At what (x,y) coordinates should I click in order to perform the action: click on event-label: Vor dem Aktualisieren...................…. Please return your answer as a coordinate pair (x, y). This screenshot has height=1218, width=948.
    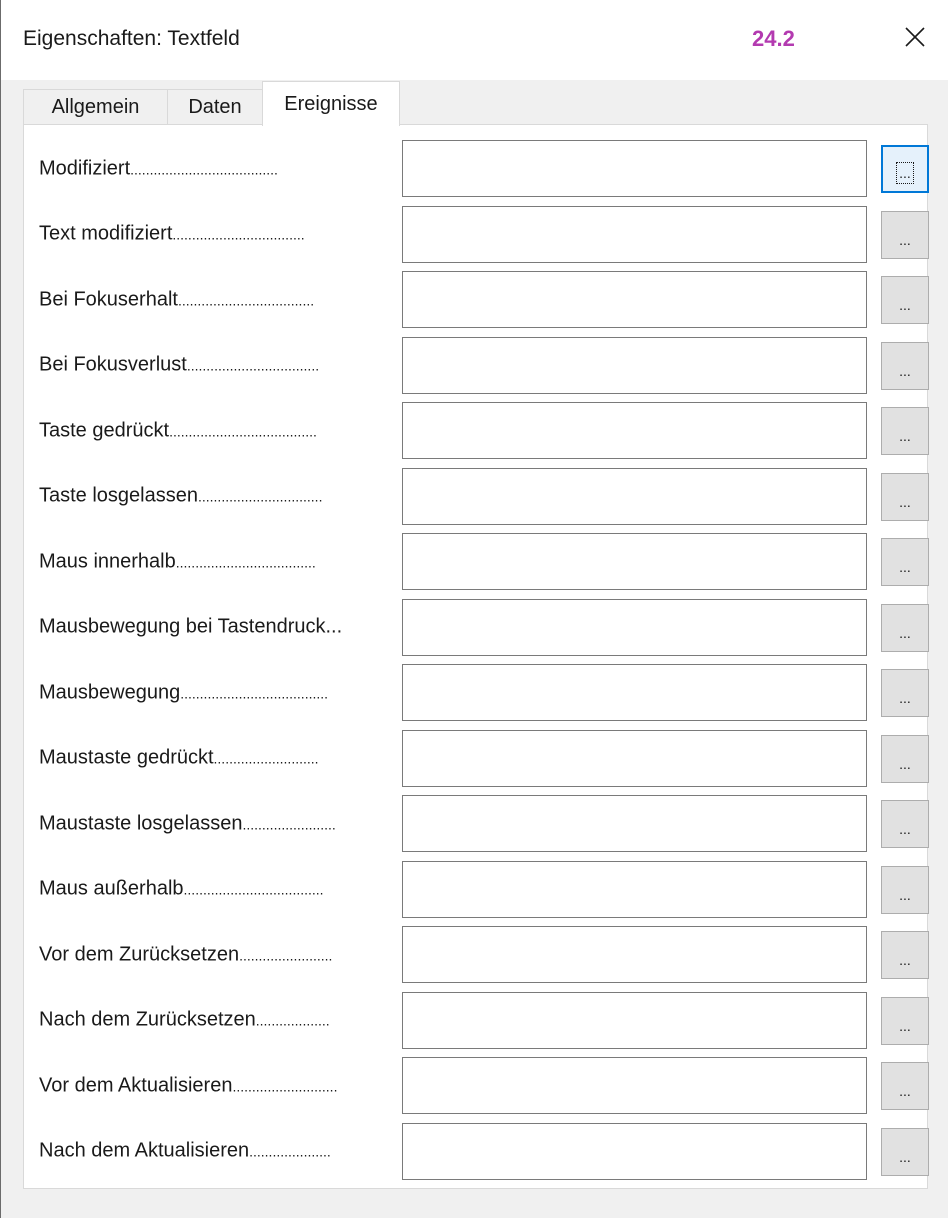
    Looking at the image, I should click on (188, 1085).